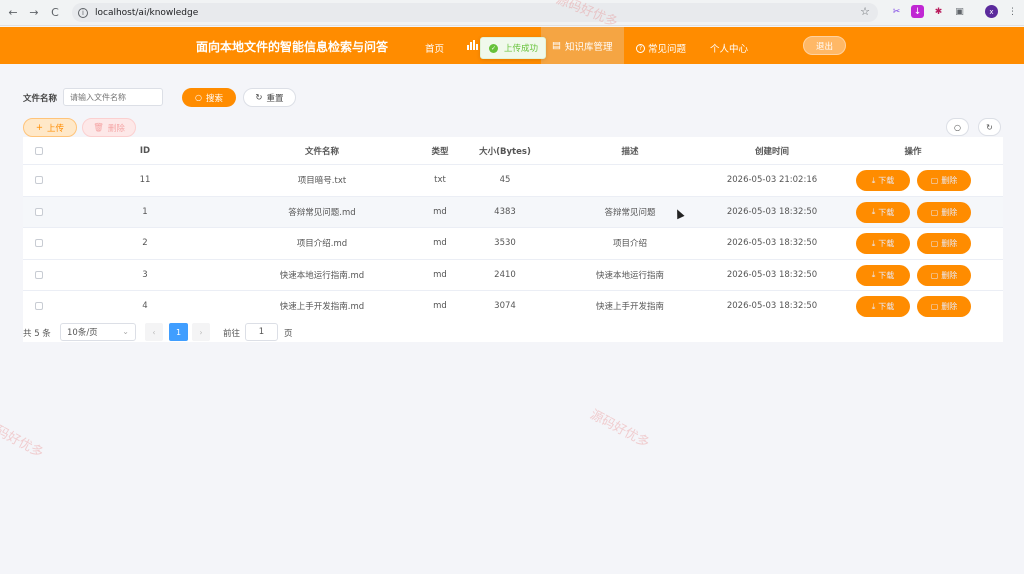 This screenshot has height=574, width=1024. What do you see at coordinates (145, 150) in the screenshot?
I see `col-id: ID` at bounding box center [145, 150].